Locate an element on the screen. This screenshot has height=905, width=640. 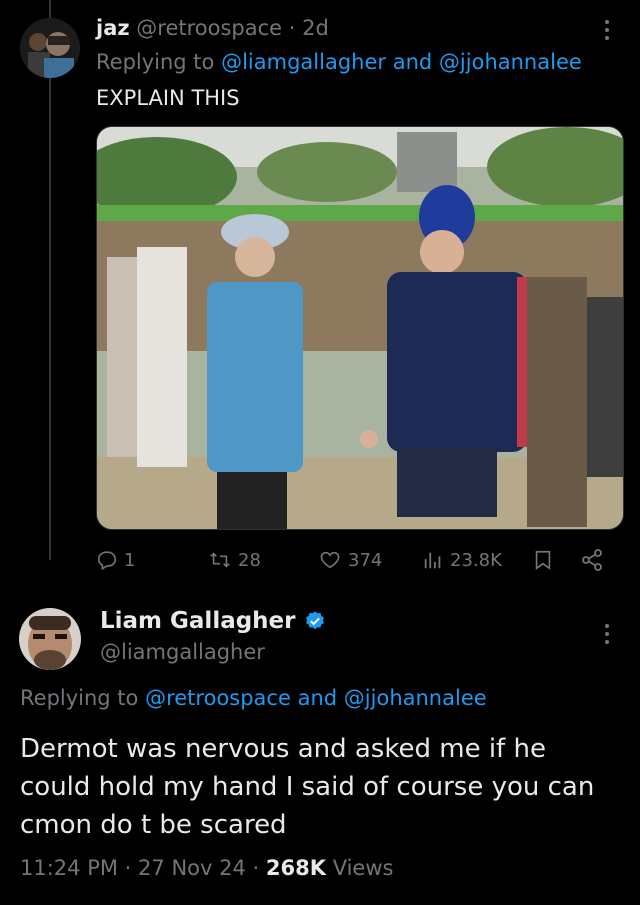
share-icon is located at coordinates (592, 560).